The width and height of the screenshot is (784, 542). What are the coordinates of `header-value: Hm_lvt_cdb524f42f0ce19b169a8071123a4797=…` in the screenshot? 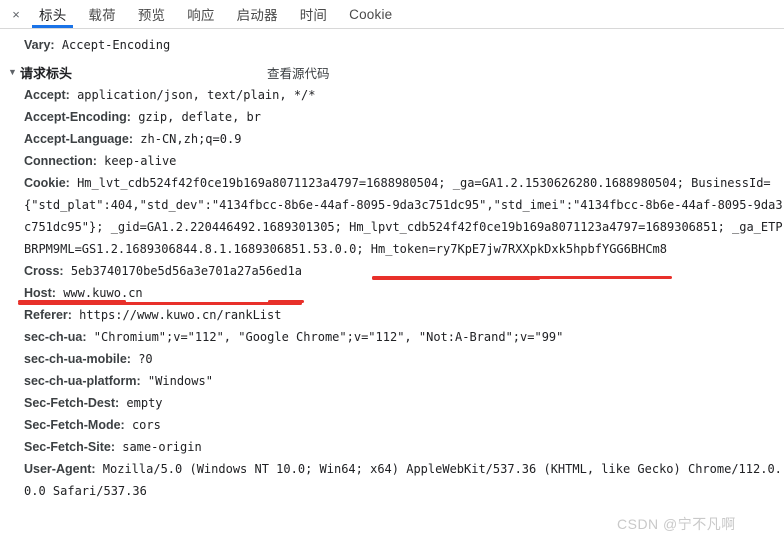 It's located at (424, 183).